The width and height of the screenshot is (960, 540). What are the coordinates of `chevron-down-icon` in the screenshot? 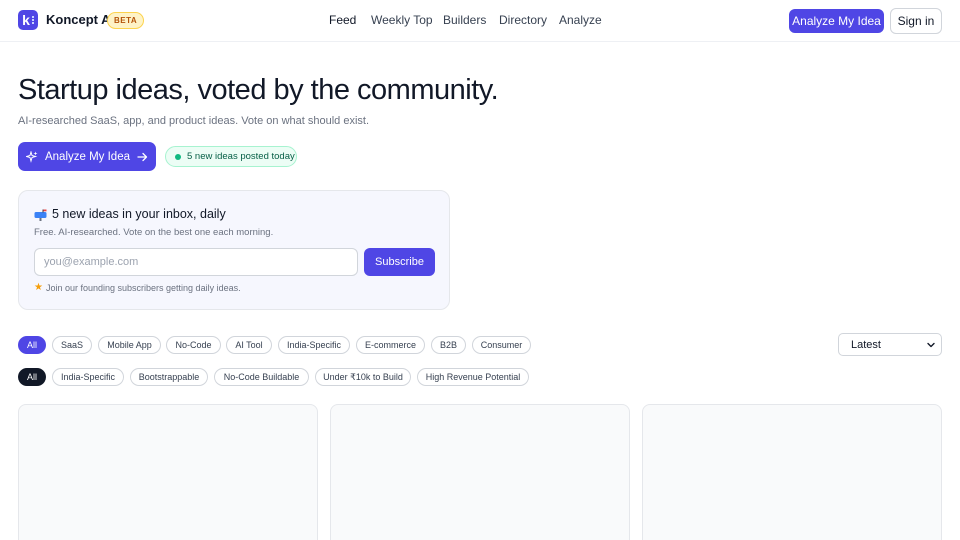 It's located at (931, 346).